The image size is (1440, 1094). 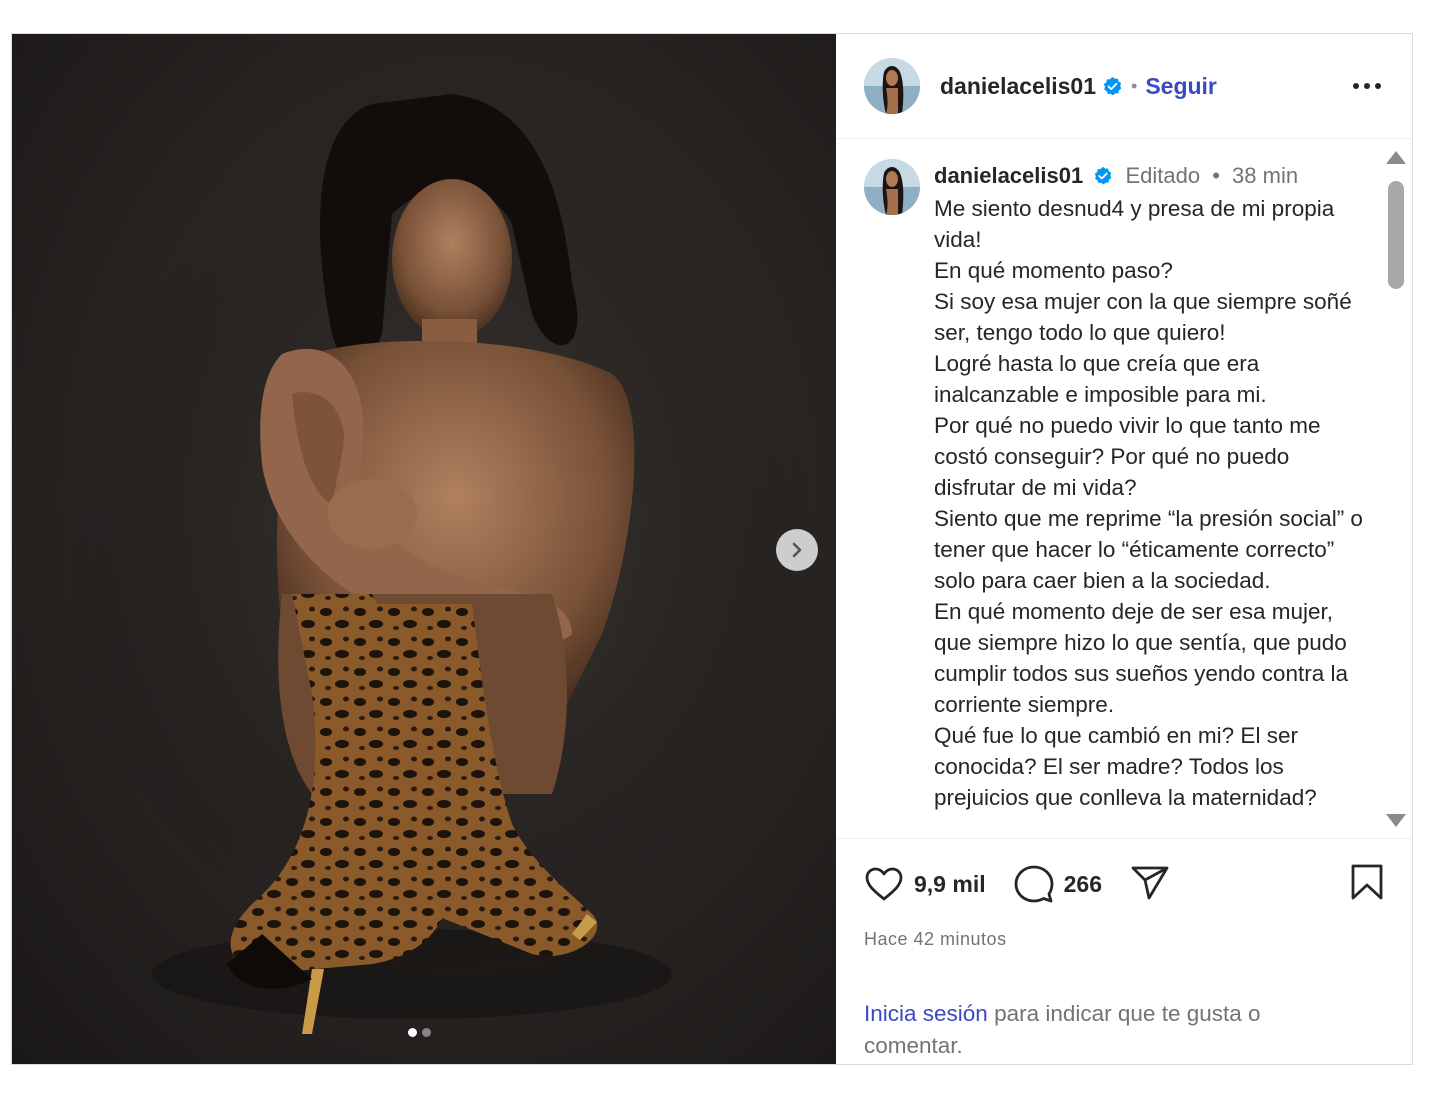 What do you see at coordinates (1124, 939) in the screenshot?
I see `post-timestamp: Hace 42 minutos` at bounding box center [1124, 939].